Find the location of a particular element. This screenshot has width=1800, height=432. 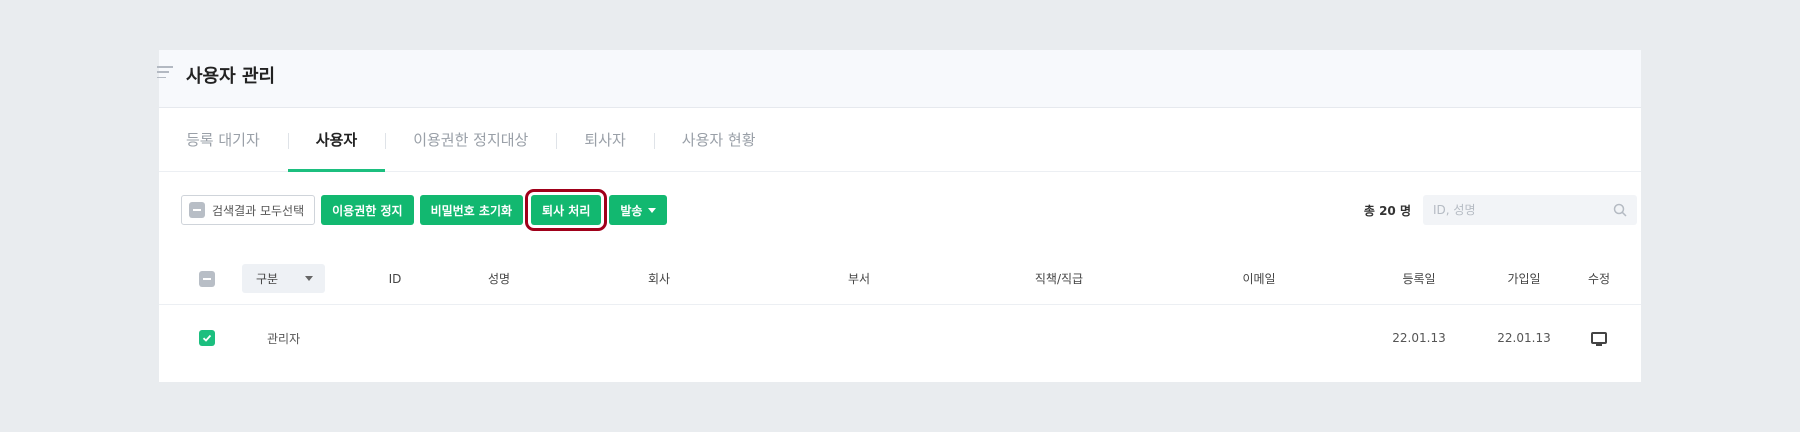

tab-user-status: 사용자 현황 is located at coordinates (718, 139).